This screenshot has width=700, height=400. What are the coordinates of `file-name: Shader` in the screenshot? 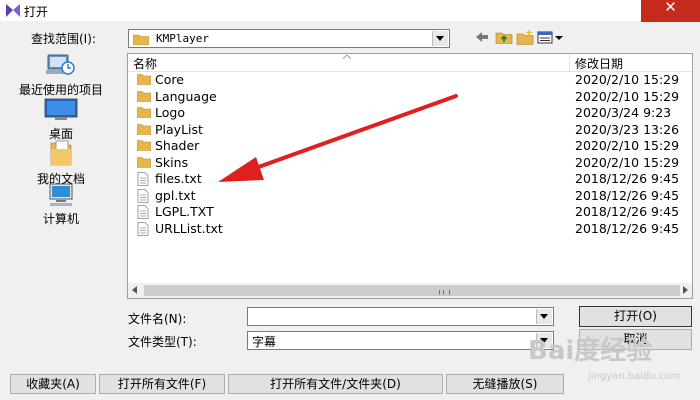 It's located at (177, 145).